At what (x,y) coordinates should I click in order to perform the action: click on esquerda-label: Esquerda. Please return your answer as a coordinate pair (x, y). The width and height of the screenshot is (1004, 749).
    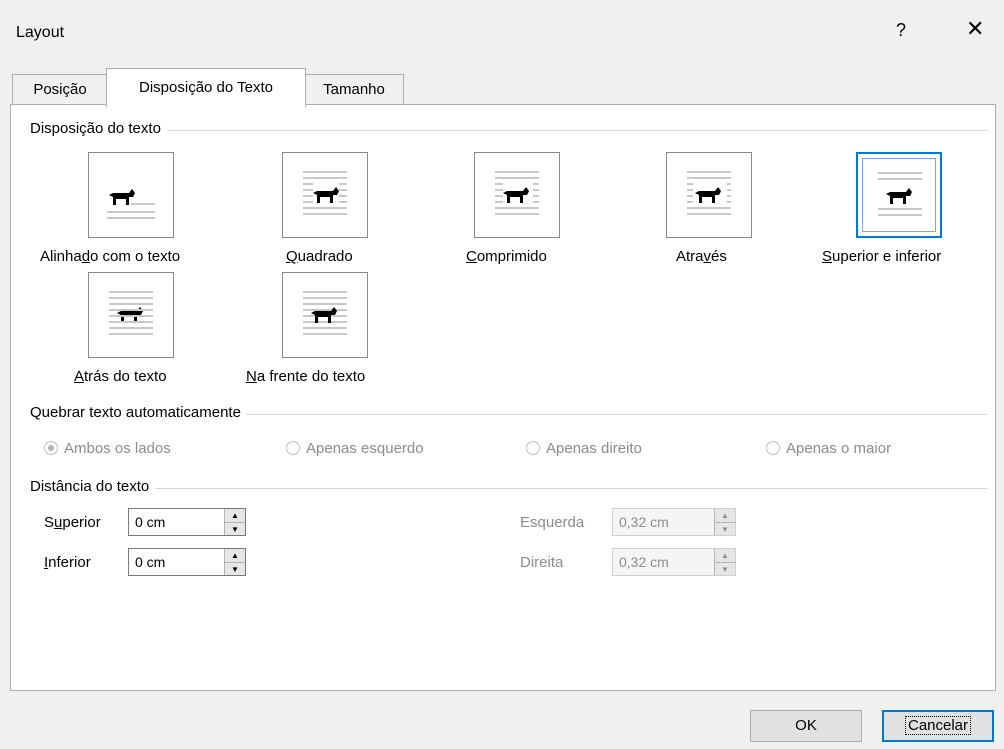
    Looking at the image, I should click on (552, 522).